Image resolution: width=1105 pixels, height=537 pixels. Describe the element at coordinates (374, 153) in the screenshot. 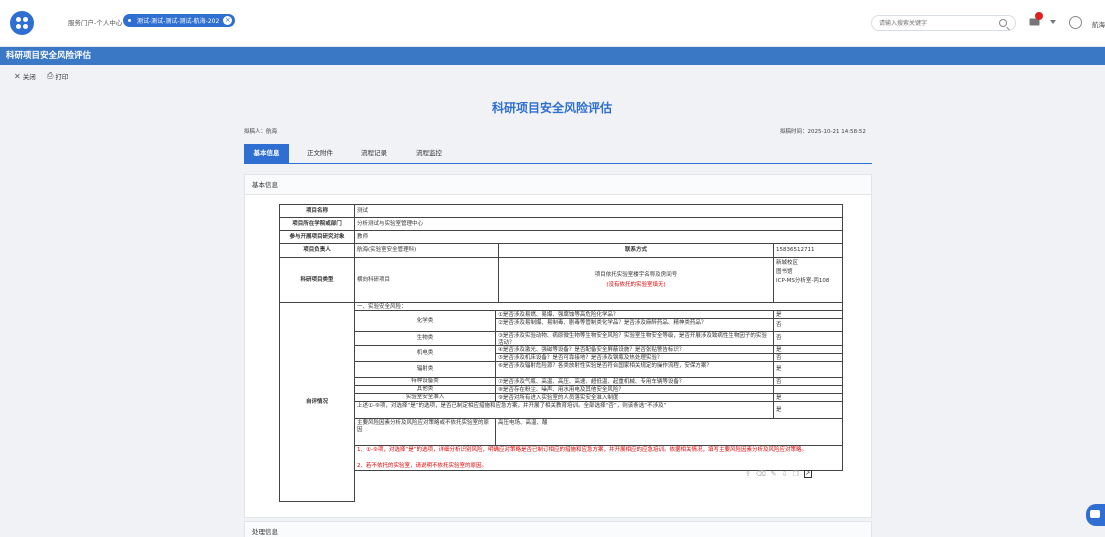

I see `tab-flow-records: 流程记录` at that location.